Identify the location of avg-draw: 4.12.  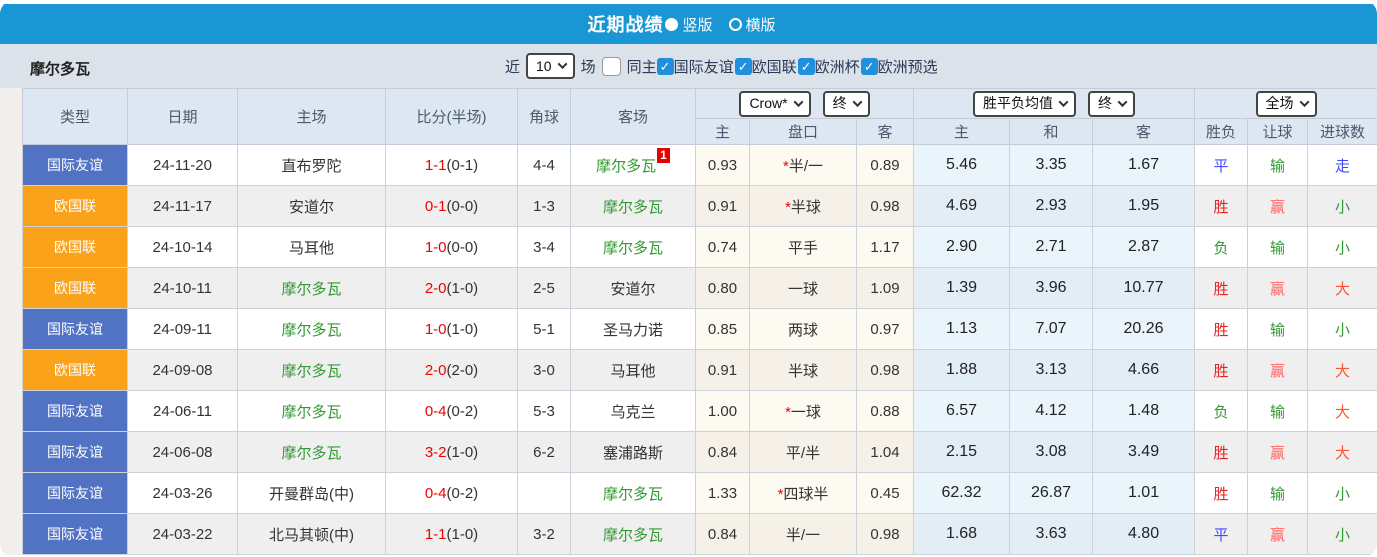
(1051, 411).